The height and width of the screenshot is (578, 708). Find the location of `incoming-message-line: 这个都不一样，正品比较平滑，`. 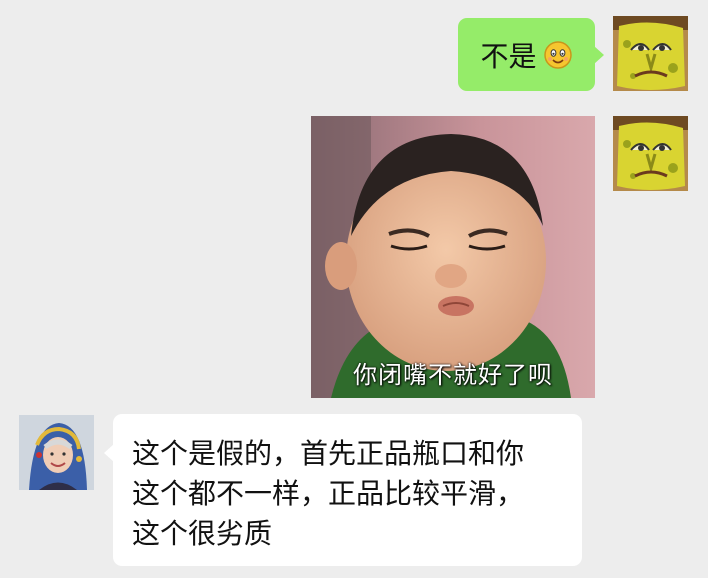

incoming-message-line: 这个都不一样，正品比较平滑， is located at coordinates (328, 493).